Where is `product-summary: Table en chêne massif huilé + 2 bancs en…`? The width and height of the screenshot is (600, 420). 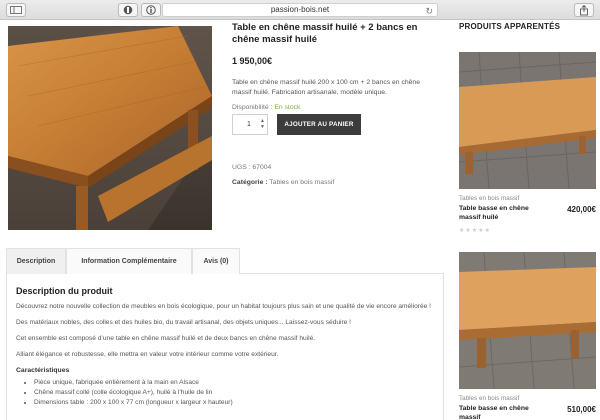 product-summary: Table en chêne massif huilé + 2 bancs en… is located at coordinates (332, 104).